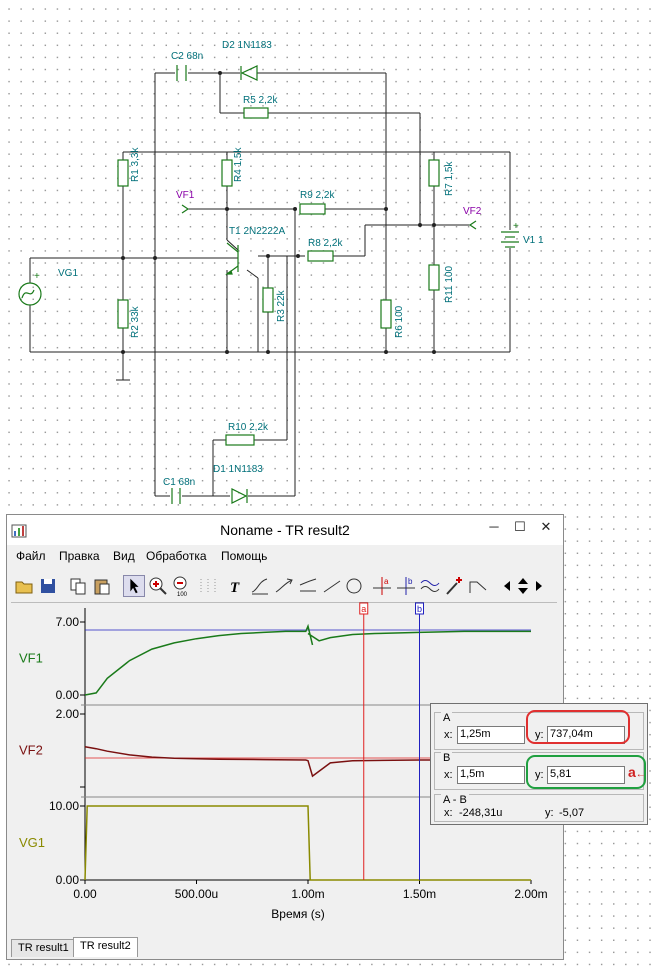 Image resolution: width=654 pixels, height=966 pixels. Describe the element at coordinates (182, 586) in the screenshot. I see `zoom-100-icon: 100` at that location.